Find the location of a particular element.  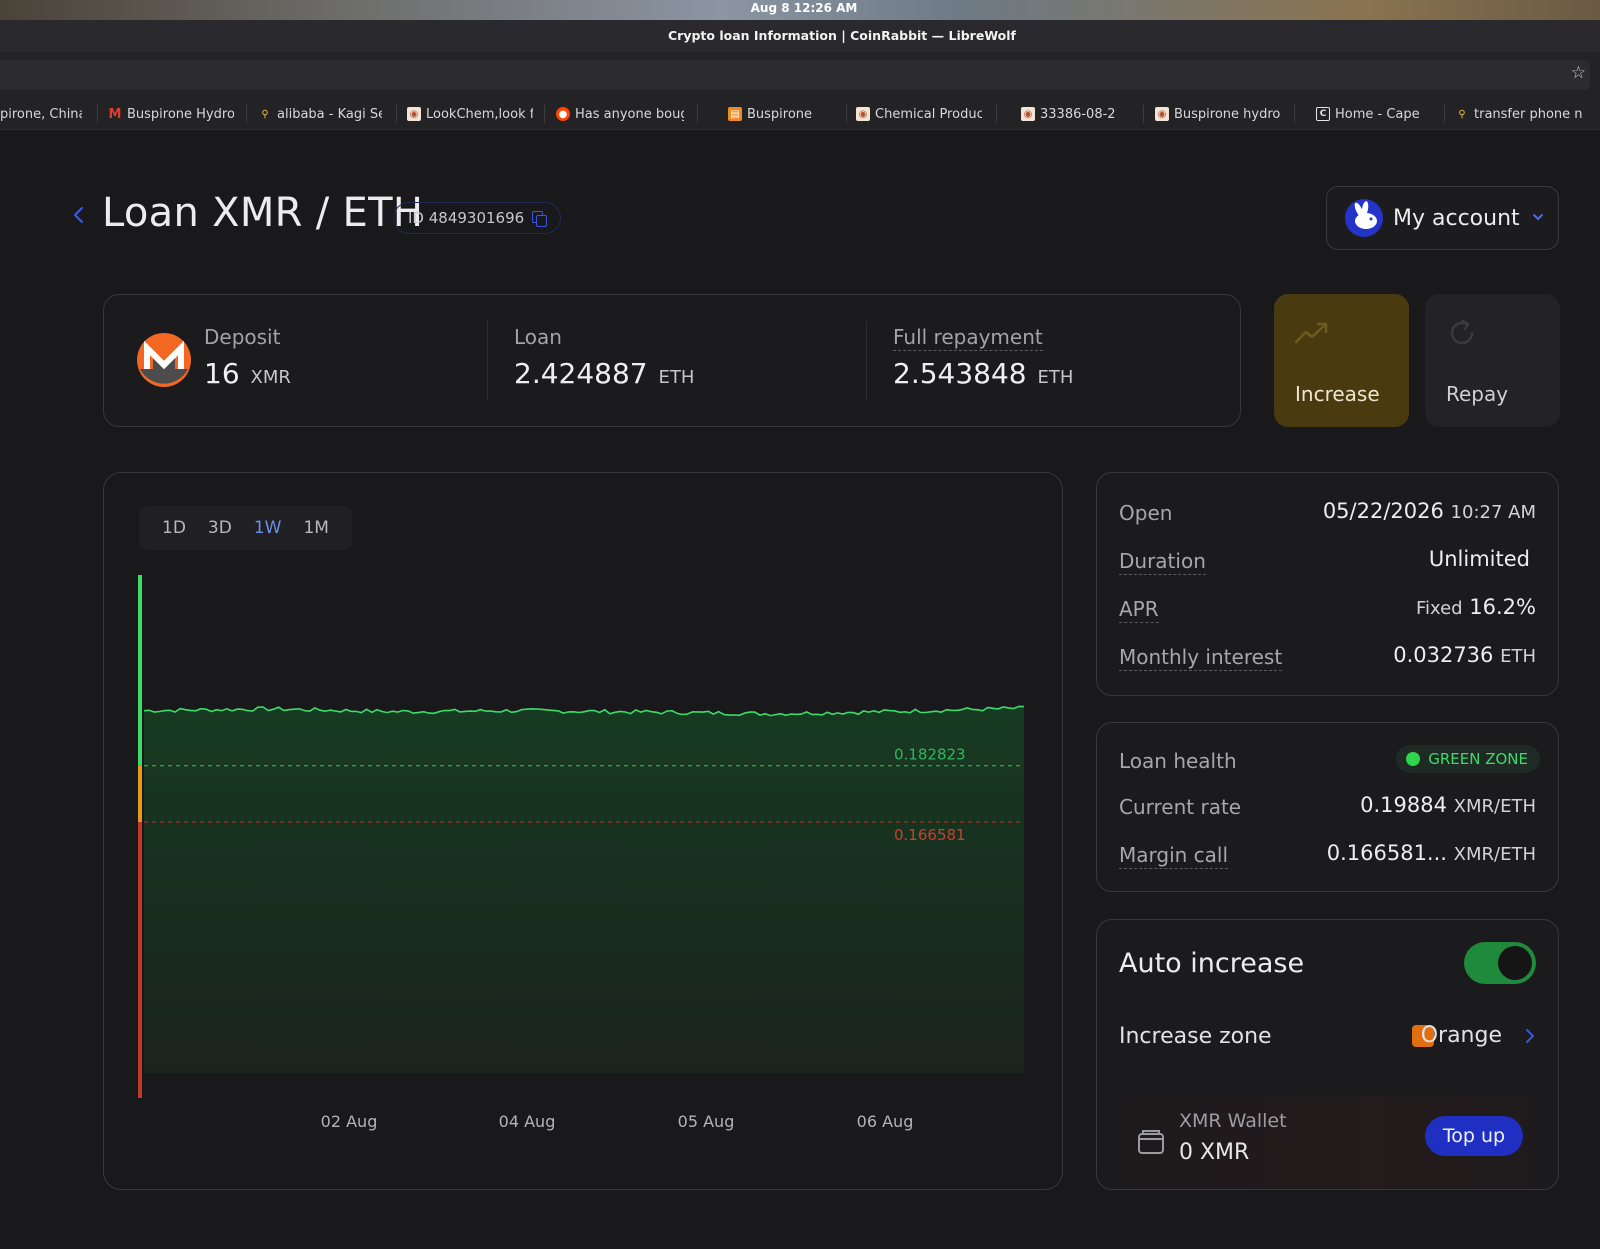

bookmark-label: pirone, China is located at coordinates (41, 114).